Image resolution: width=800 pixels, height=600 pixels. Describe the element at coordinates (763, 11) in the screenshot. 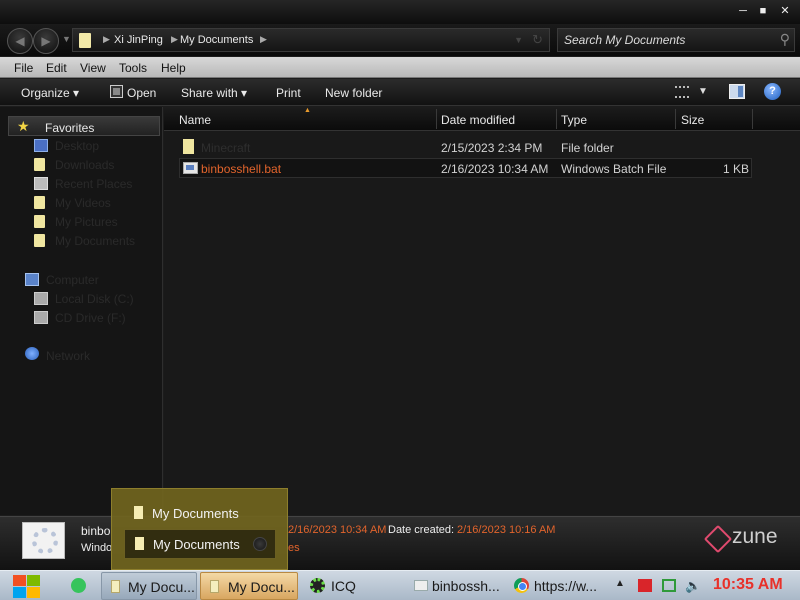

I see `maximize-button: ■` at that location.